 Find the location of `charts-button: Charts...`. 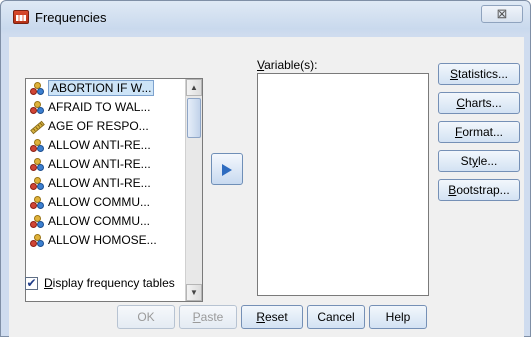

charts-button: Charts... is located at coordinates (479, 103).